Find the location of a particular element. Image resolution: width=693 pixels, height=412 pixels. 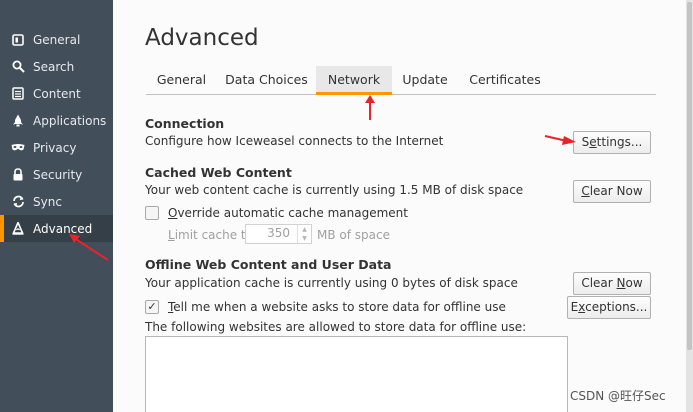

sidebar-item-label: Security is located at coordinates (58, 174).